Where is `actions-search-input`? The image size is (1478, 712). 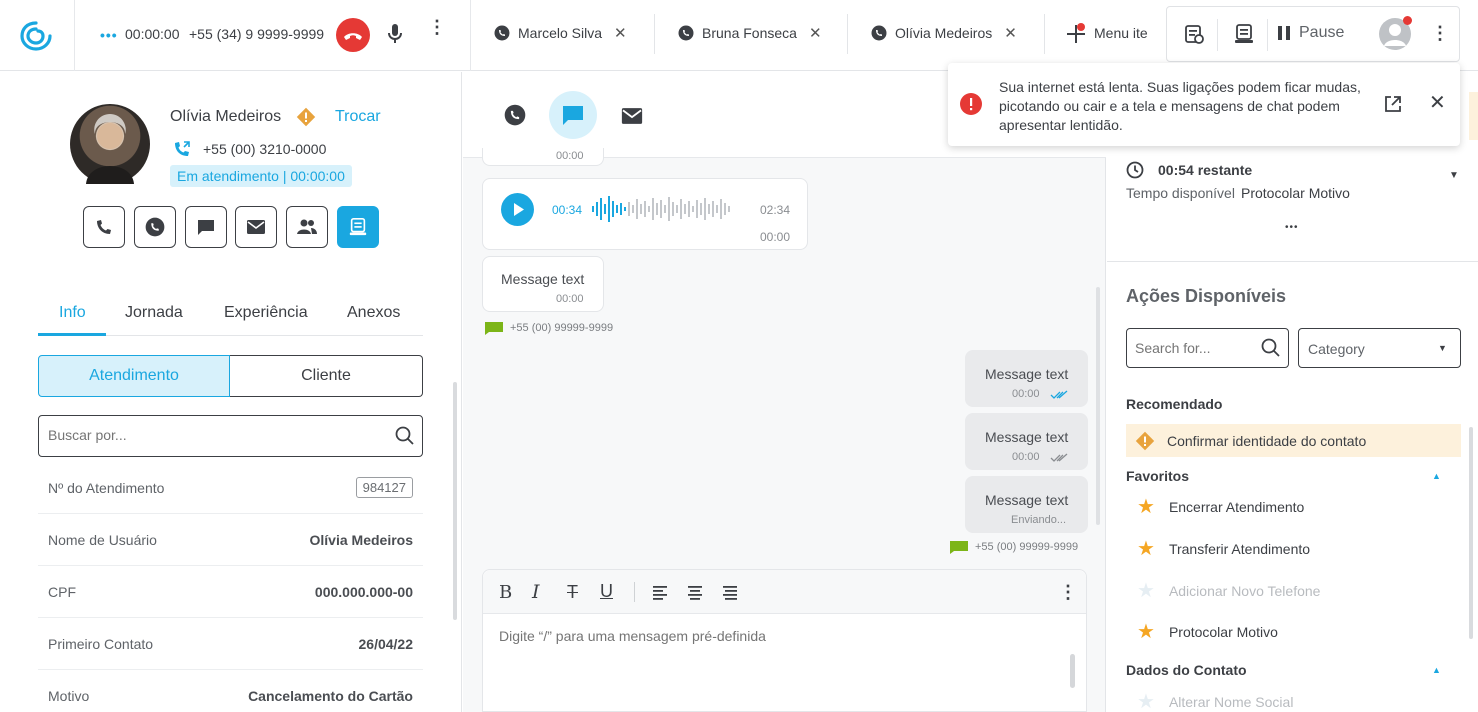 actions-search-input is located at coordinates (1192, 348).